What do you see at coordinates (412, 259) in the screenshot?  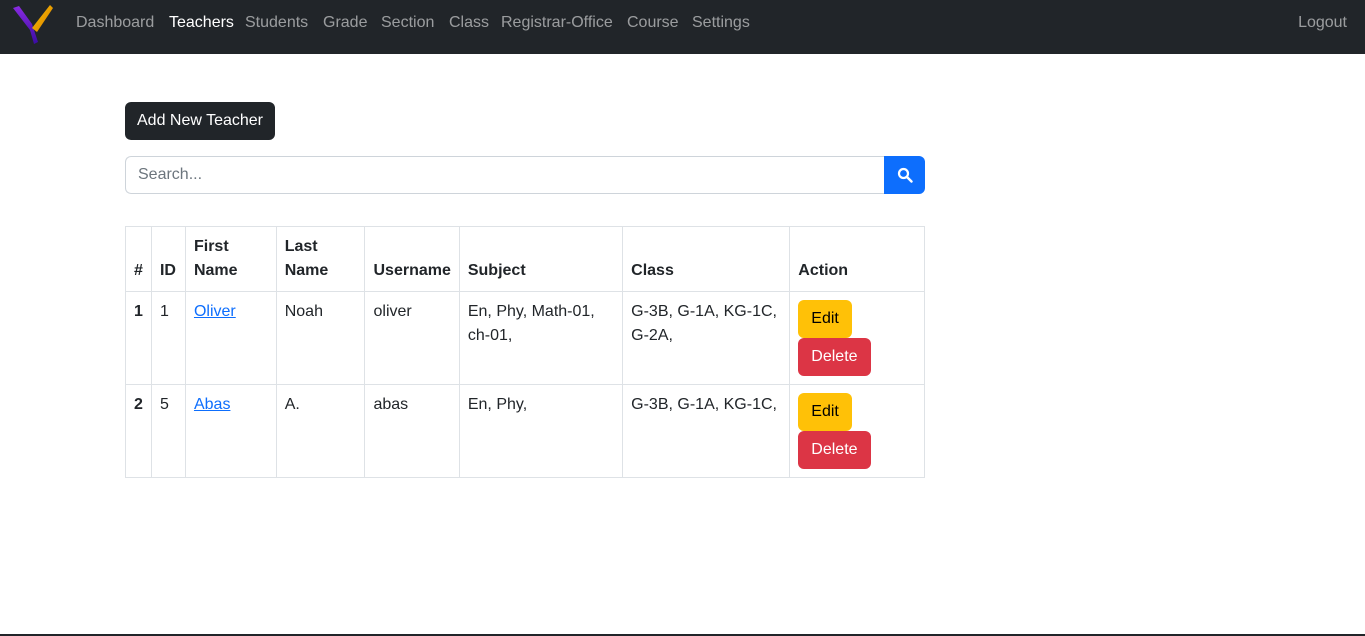 I see `header-username: Username` at bounding box center [412, 259].